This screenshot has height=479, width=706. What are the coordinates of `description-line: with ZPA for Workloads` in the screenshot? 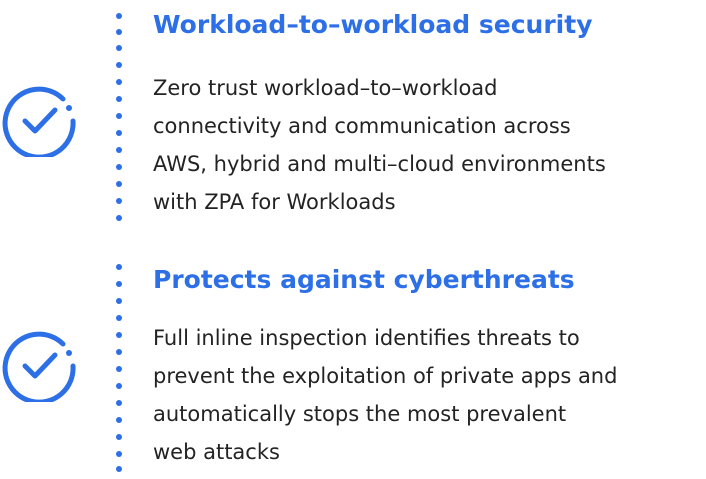 It's located at (274, 202).